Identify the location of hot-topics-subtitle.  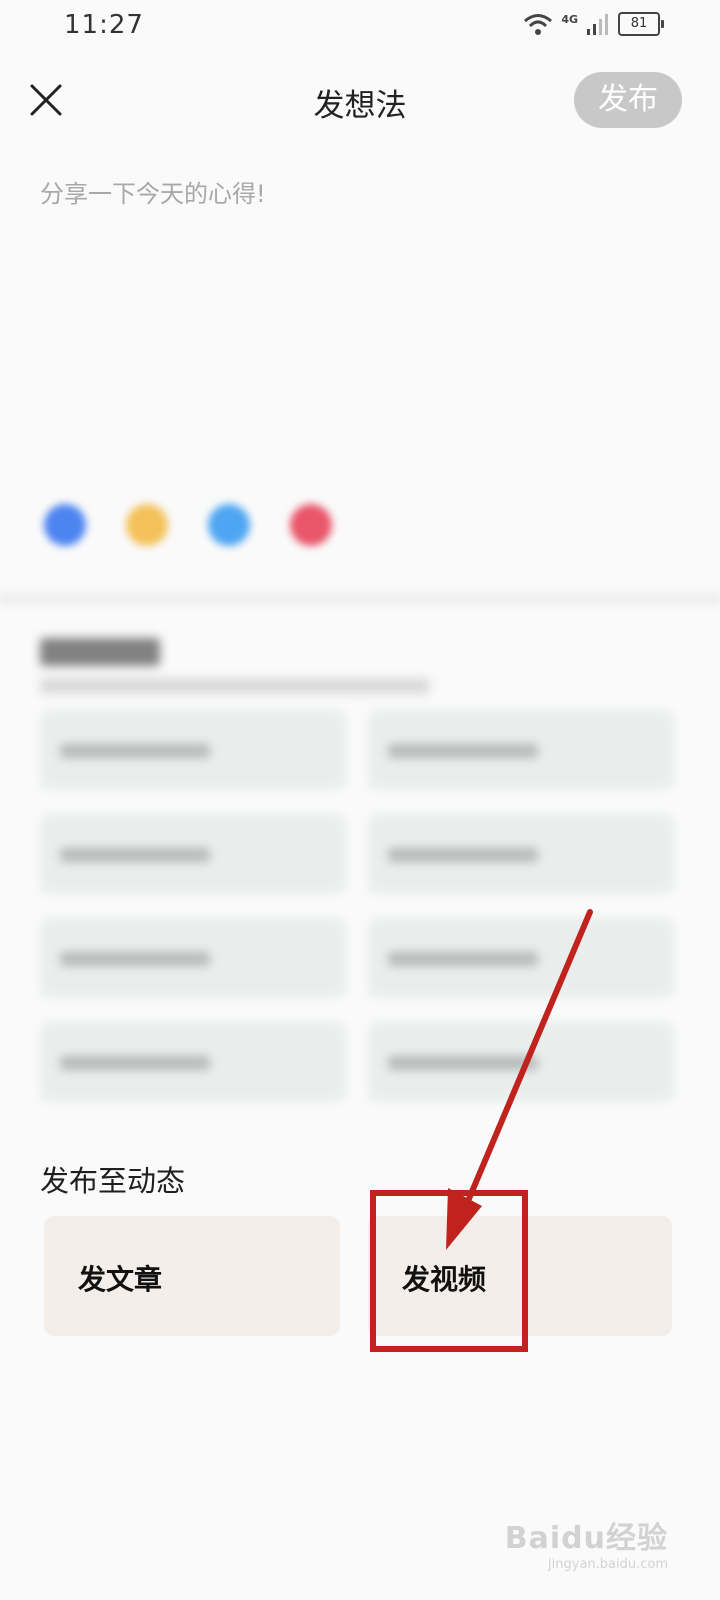
(235, 686).